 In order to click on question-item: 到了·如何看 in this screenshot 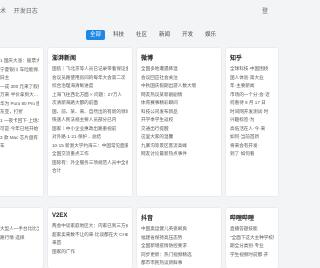, I will do `click(252, 154)`.